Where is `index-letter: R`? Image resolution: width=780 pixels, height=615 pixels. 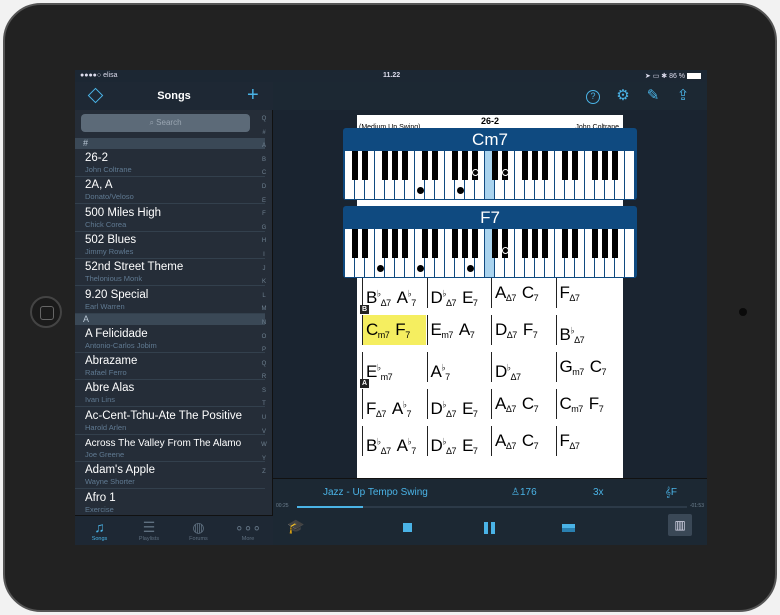 index-letter: R is located at coordinates (264, 381).